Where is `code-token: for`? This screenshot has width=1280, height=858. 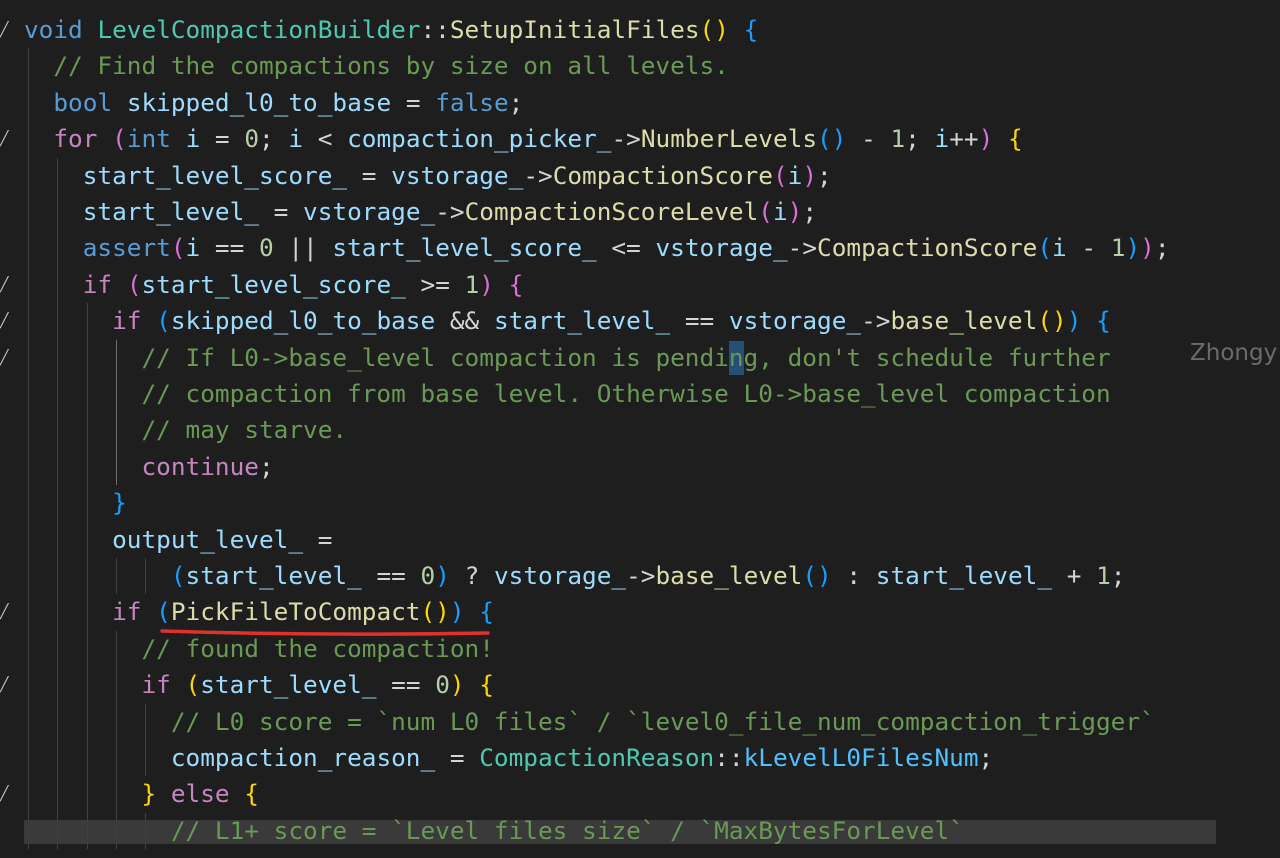 code-token: for is located at coordinates (75, 139).